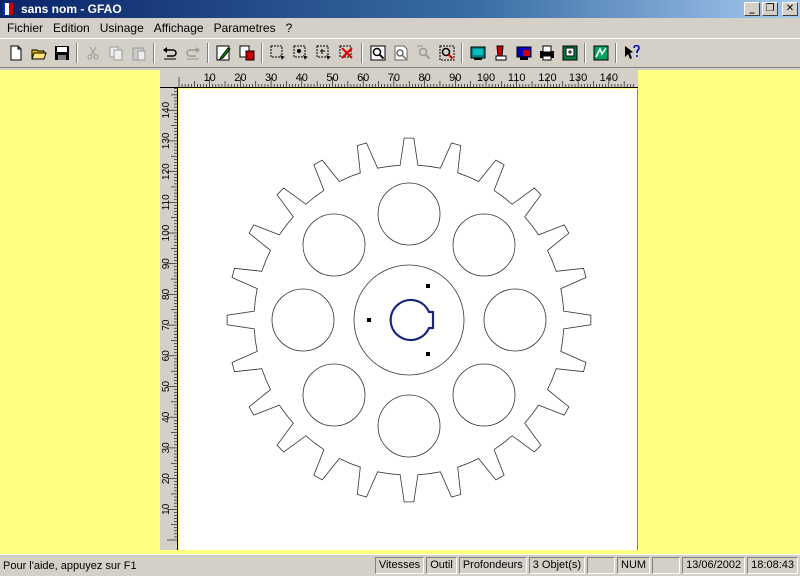  What do you see at coordinates (210, 78) in the screenshot?
I see `ruler-top-label: 10` at bounding box center [210, 78].